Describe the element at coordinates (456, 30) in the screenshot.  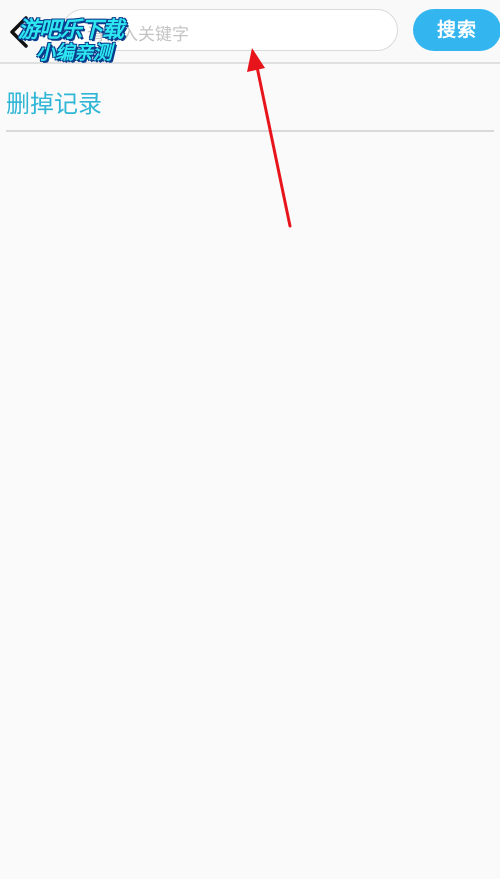
I see `search-button: 搜索` at that location.